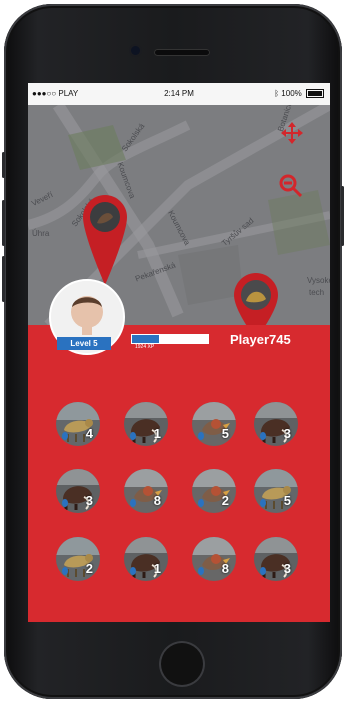 The height and width of the screenshot is (703, 346). I want to click on move-arrows-icon, so click(292, 133).